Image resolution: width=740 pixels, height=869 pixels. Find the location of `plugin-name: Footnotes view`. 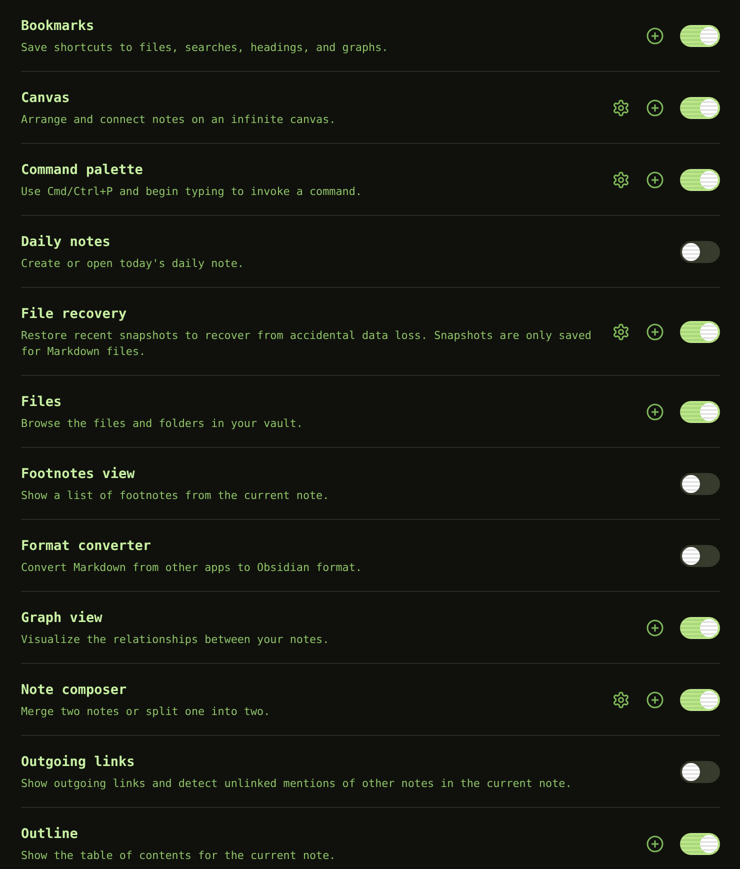

plugin-name: Footnotes view is located at coordinates (78, 474).